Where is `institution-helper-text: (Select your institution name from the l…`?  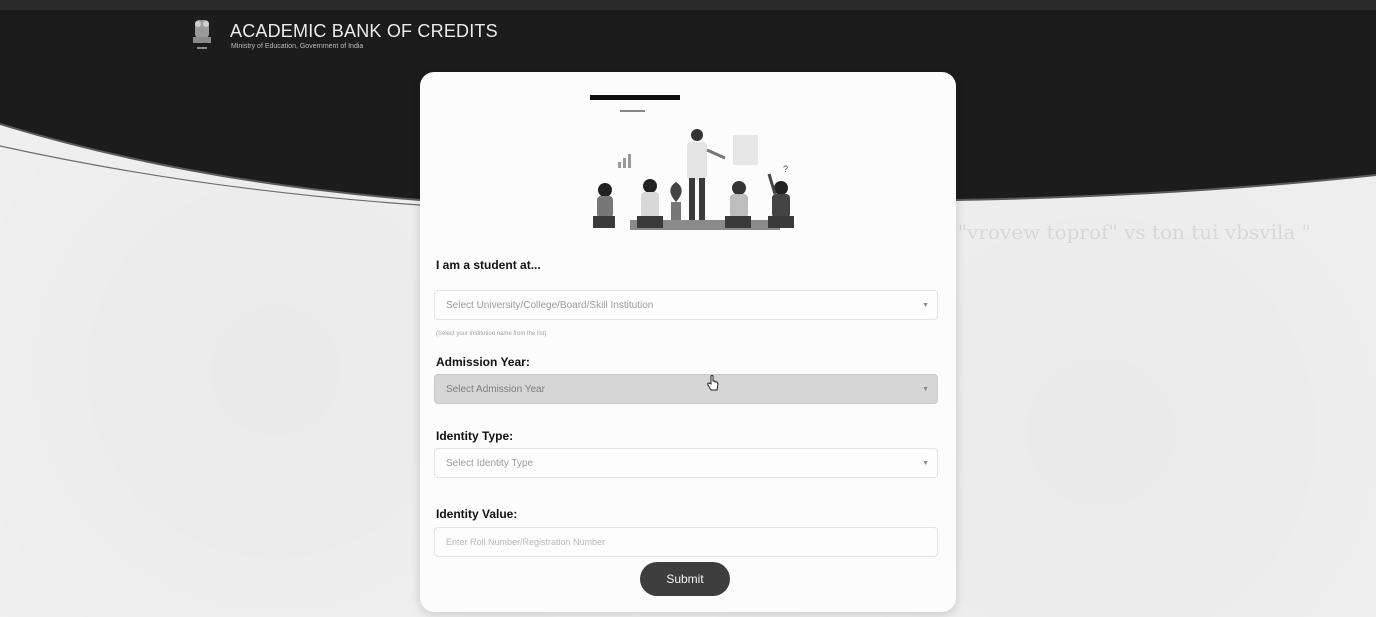
institution-helper-text: (Select your institution name from the l… is located at coordinates (491, 334).